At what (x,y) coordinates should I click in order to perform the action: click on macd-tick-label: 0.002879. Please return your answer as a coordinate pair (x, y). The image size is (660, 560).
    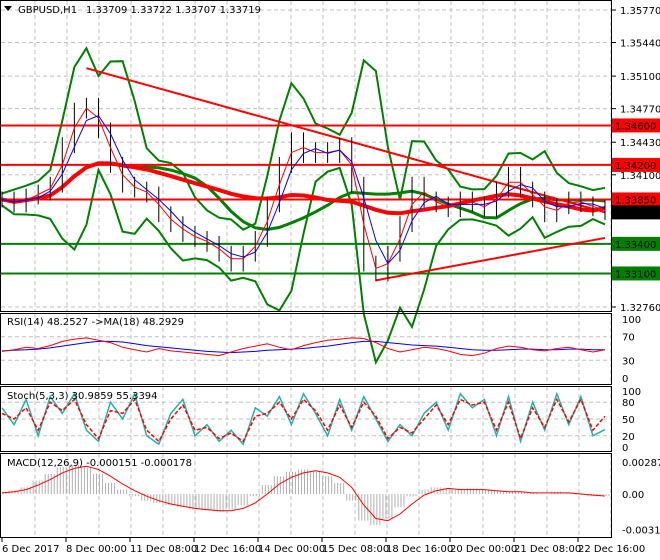
    Looking at the image, I should click on (641, 463).